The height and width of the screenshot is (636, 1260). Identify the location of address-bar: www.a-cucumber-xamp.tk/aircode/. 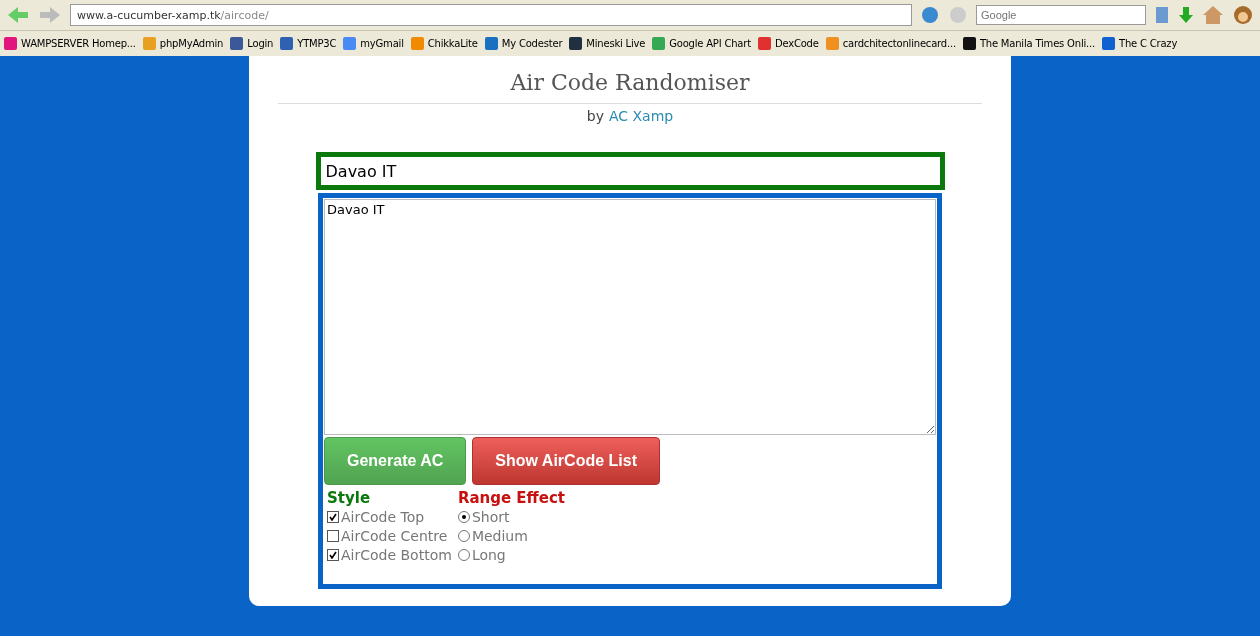
(491, 15).